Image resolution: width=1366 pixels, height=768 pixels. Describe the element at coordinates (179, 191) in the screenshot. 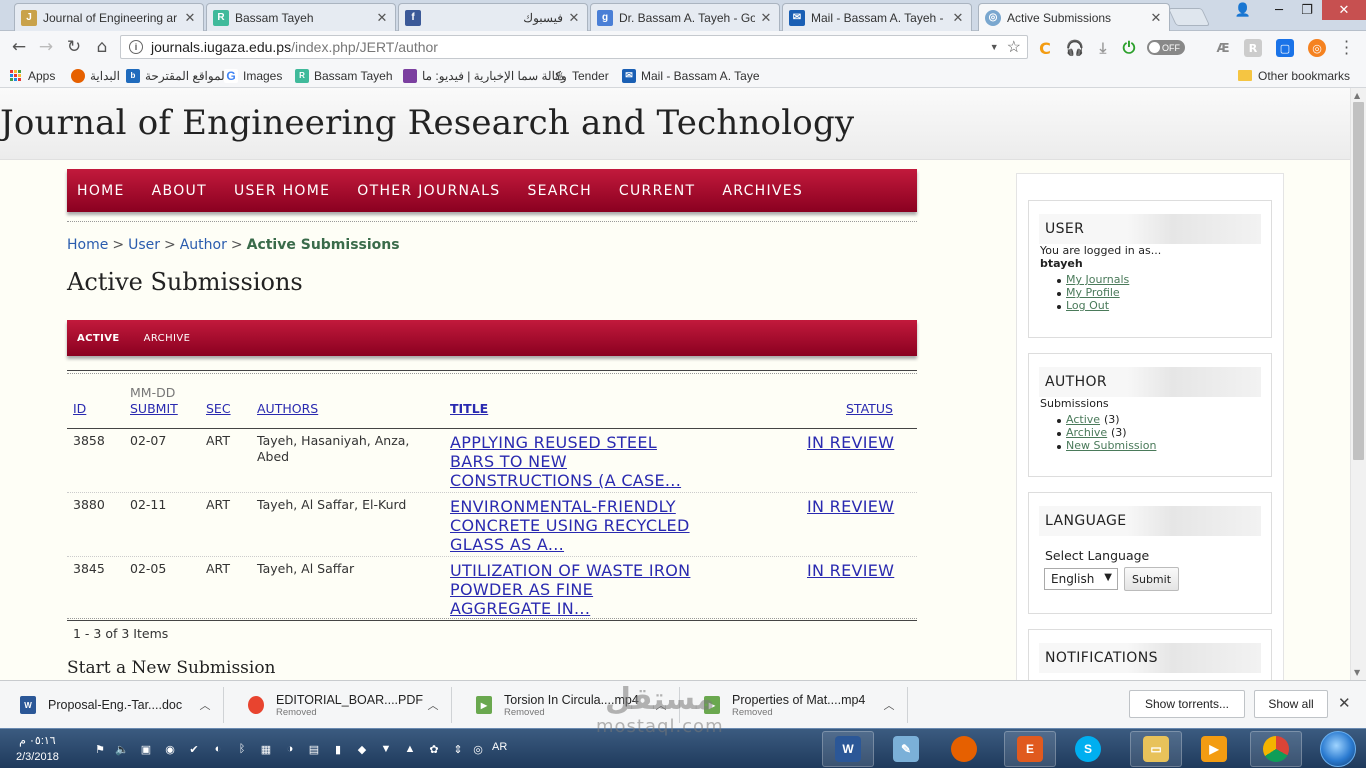

I see `nav-about: ABOUT` at that location.